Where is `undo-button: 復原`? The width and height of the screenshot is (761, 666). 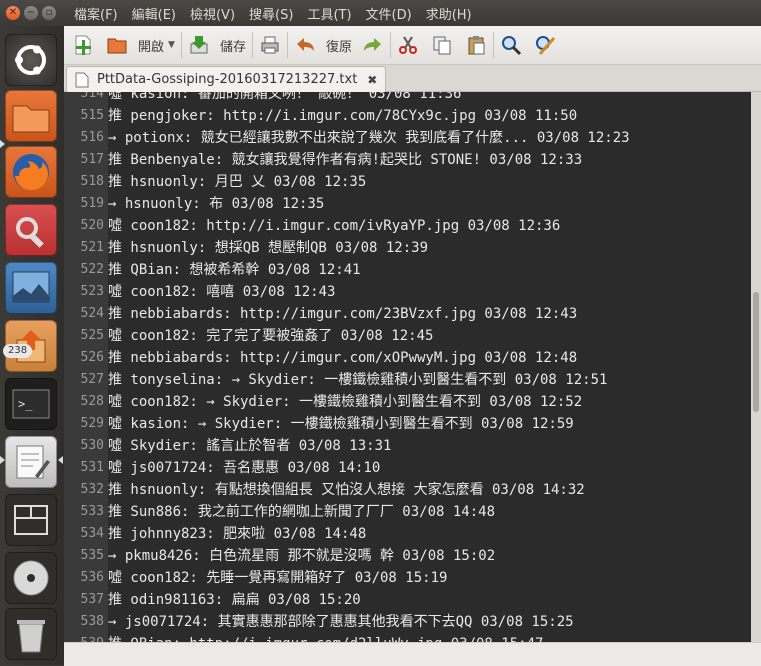
undo-button: 復原 is located at coordinates (323, 45).